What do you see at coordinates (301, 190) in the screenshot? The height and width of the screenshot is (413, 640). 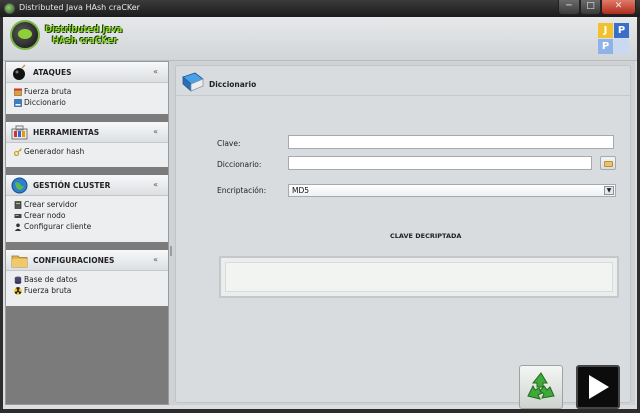 I see `encriptacion-selected-value: MD5` at bounding box center [301, 190].